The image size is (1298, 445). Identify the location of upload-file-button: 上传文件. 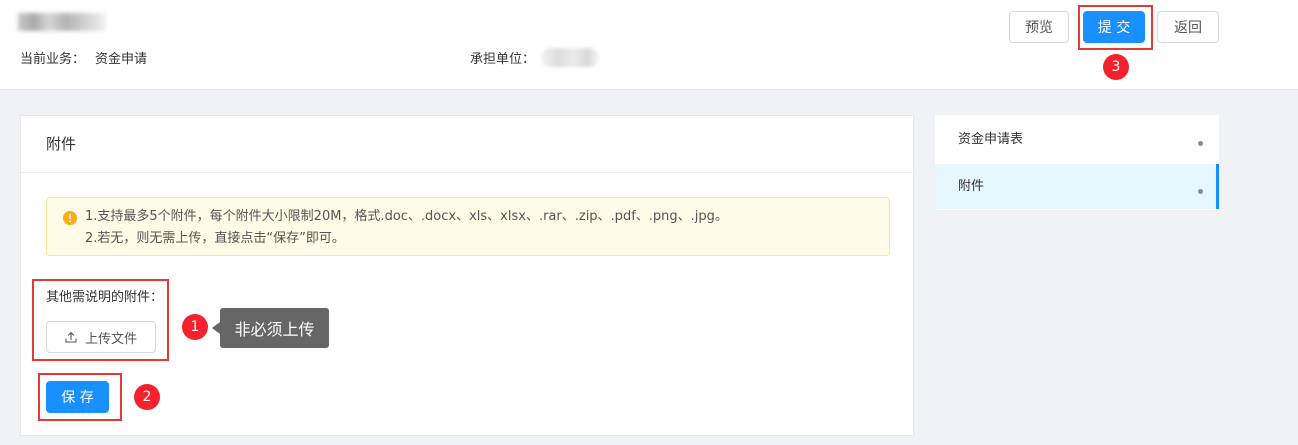
(101, 337).